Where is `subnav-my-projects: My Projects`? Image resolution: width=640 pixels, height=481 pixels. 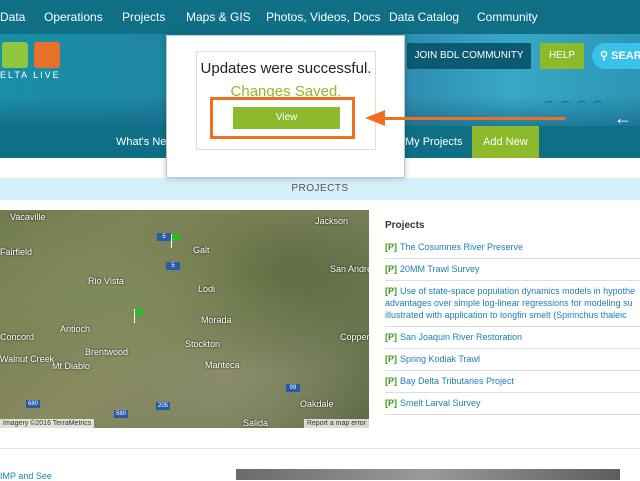 subnav-my-projects: My Projects is located at coordinates (433, 142).